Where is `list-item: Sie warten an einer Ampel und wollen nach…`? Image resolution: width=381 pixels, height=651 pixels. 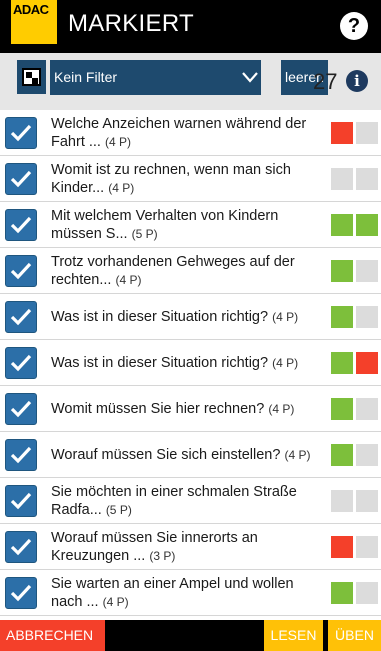 list-item: Sie warten an einer Ampel und wollen nach… is located at coordinates (190, 593).